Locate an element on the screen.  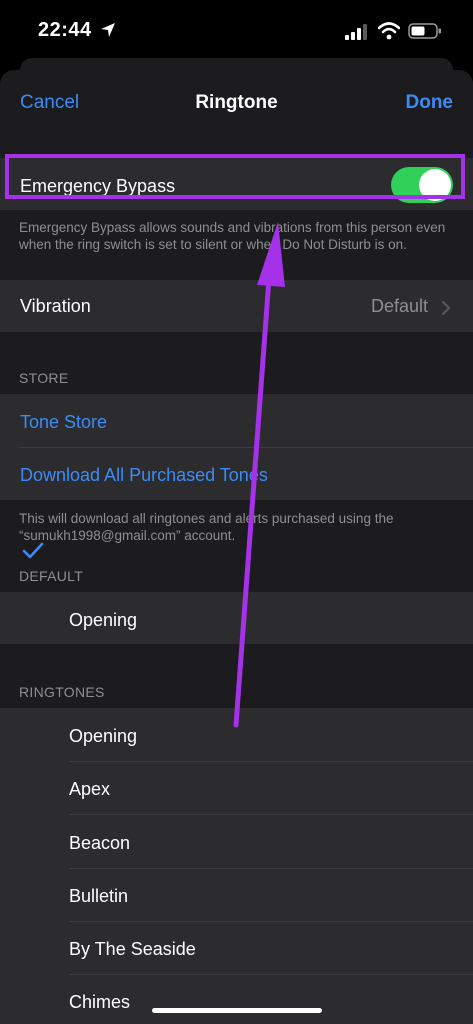
download-all-tones-link: Download All Purchased Tones is located at coordinates (144, 475).